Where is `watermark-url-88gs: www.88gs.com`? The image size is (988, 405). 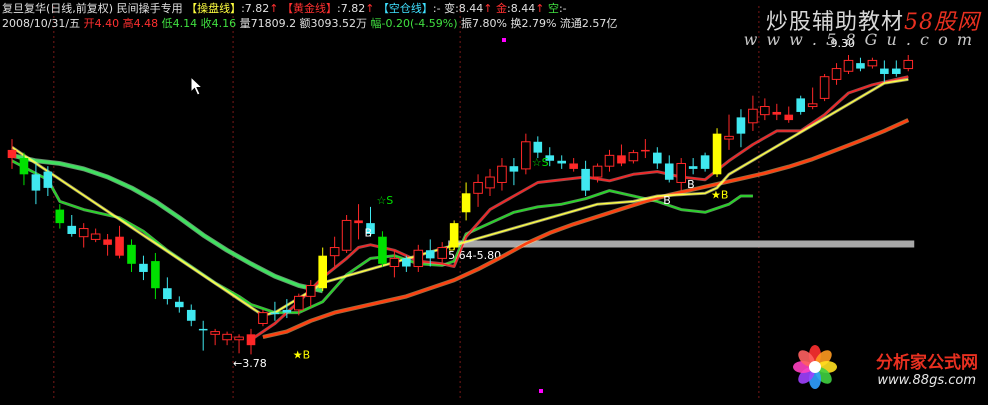
watermark-url-88gs: www.88gs.com is located at coordinates (926, 380).